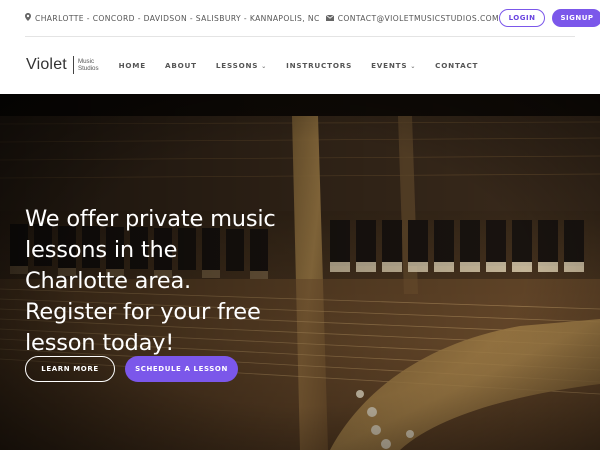 The height and width of the screenshot is (450, 600). What do you see at coordinates (70, 369) in the screenshot?
I see `learn-more-button: LEARN MORE` at bounding box center [70, 369].